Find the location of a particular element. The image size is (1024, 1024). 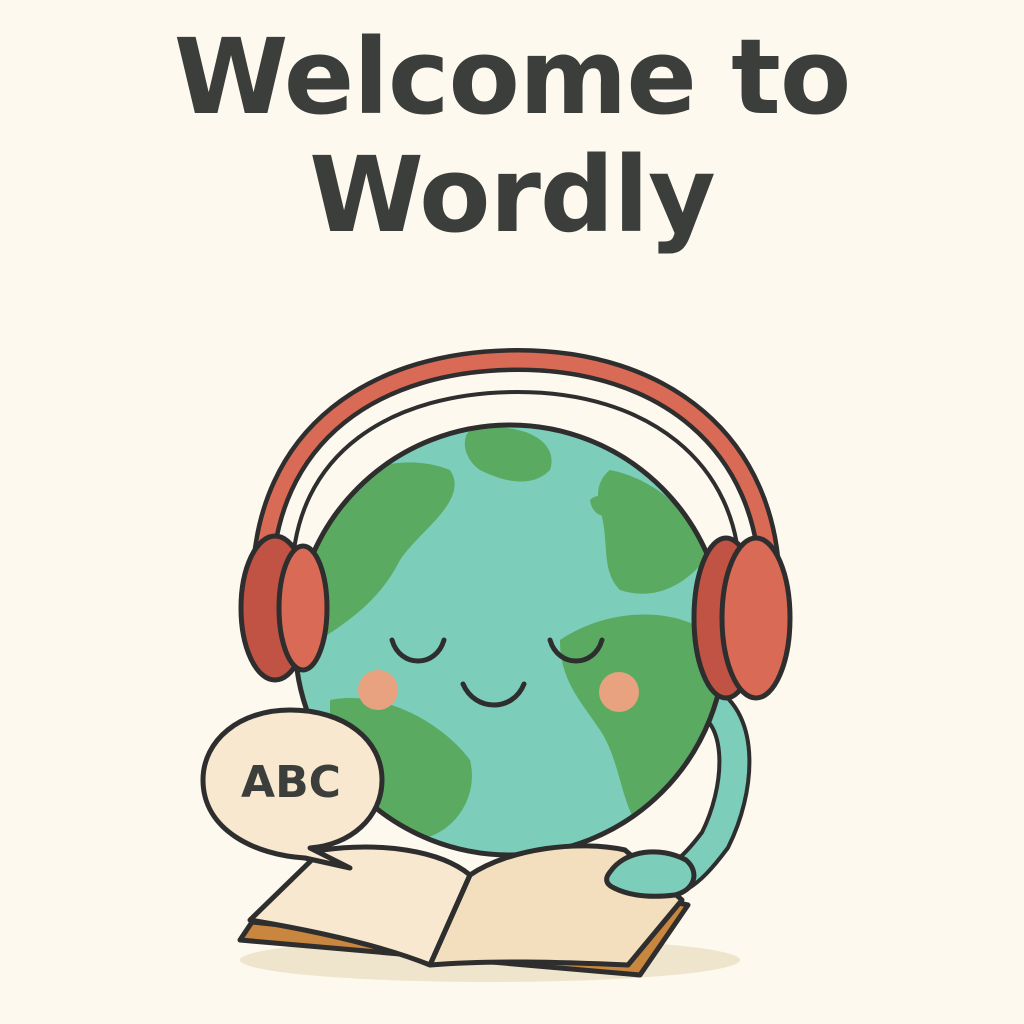

left-cheek is located at coordinates (378, 690).